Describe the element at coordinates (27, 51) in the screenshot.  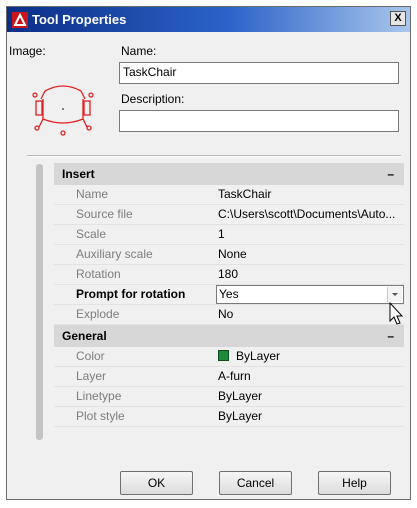
I see `image-label: Image:` at that location.